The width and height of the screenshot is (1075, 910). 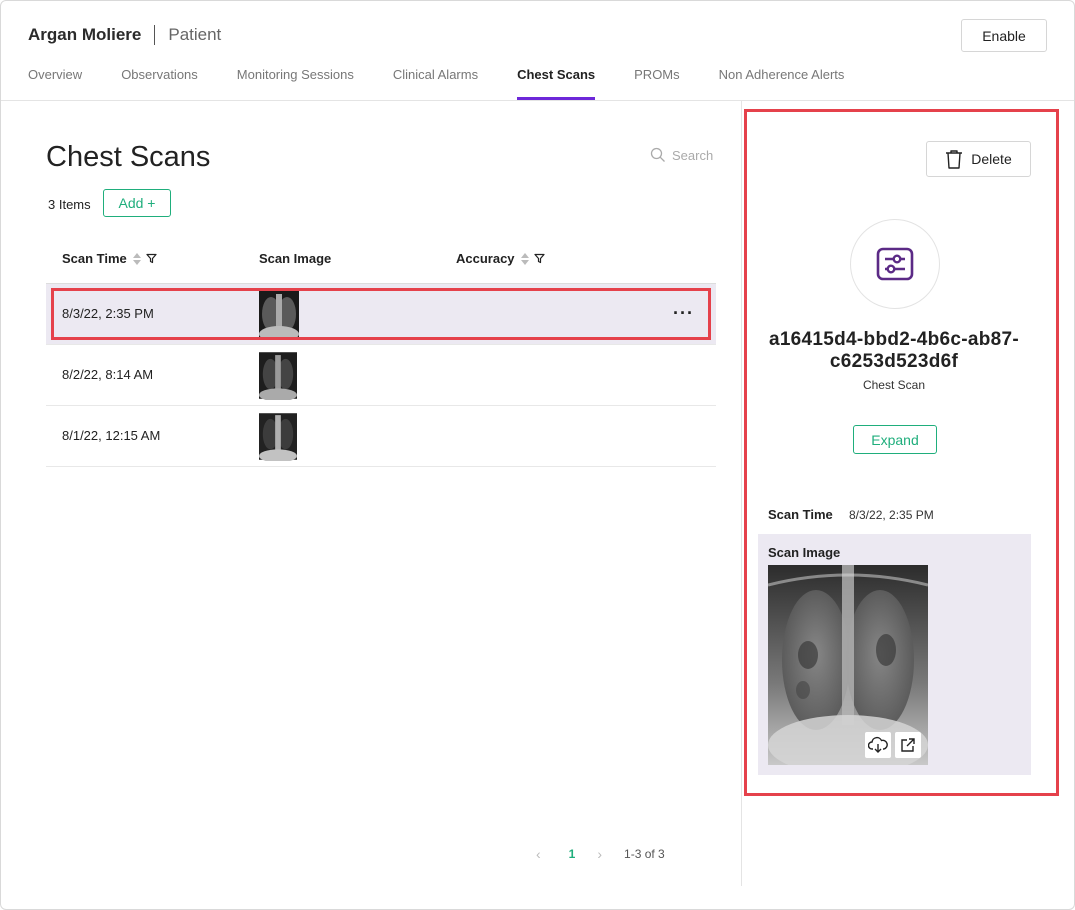 I want to click on table-header: Scan Time Scan Image Accuracy, so click(x=381, y=259).